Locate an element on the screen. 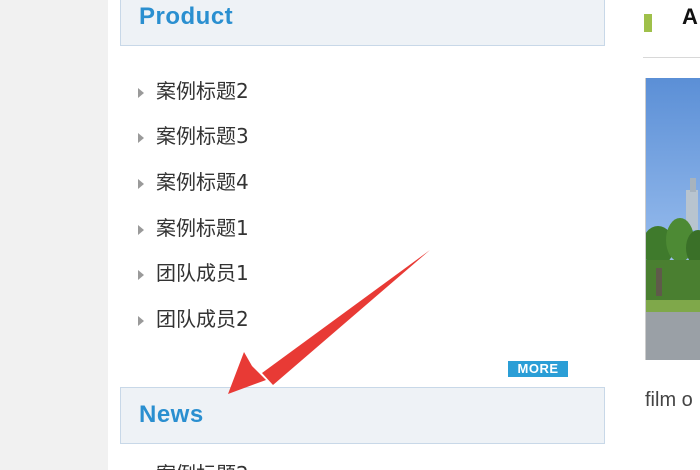 The image size is (700, 470). right-section-heading: A is located at coordinates (690, 16).